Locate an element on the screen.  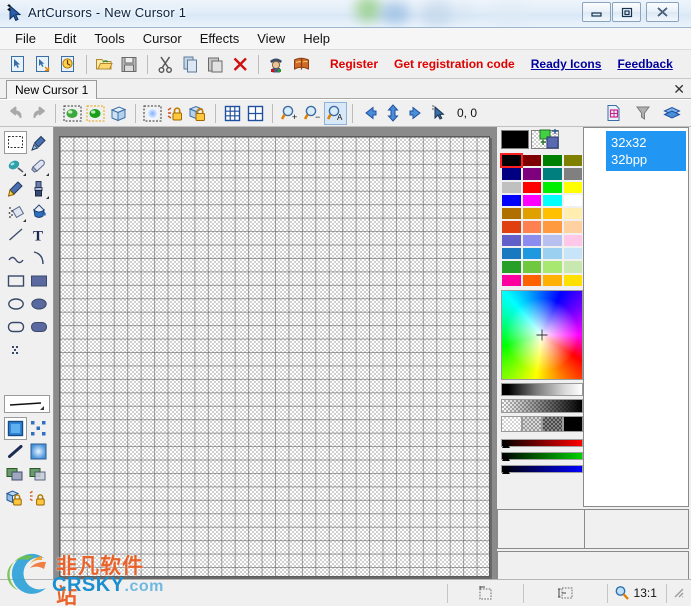
menu-edit: Edit is located at coordinates (65, 38).